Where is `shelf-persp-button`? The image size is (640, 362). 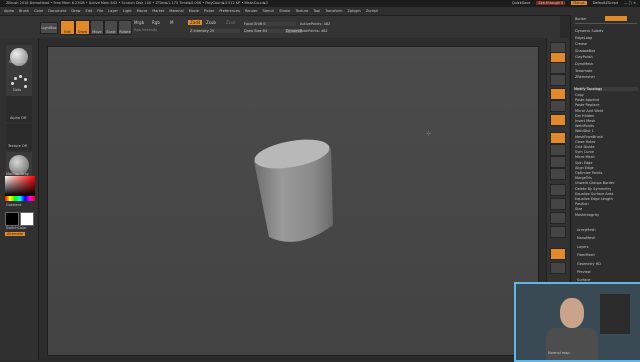
shelf-persp-button is located at coordinates (558, 94).